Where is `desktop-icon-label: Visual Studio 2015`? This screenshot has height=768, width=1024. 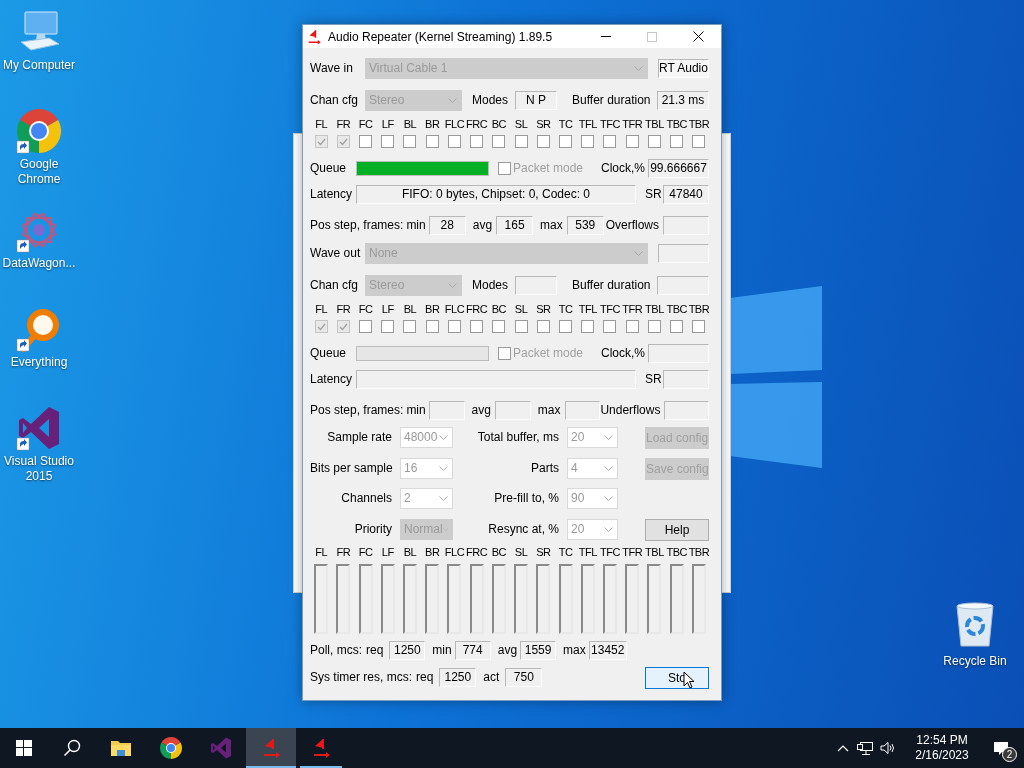
desktop-icon-label: Visual Studio 2015 is located at coordinates (39, 469).